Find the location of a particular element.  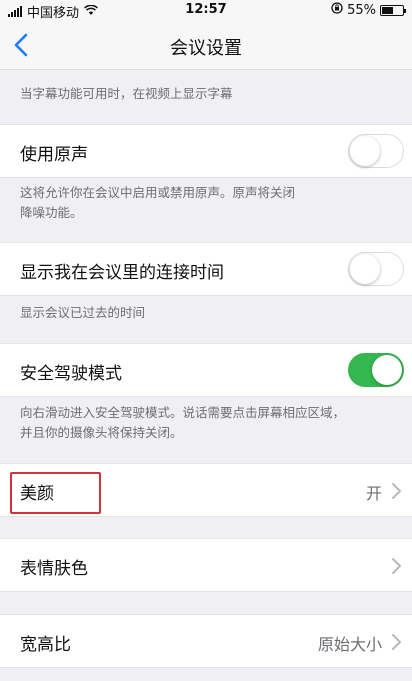

nav-bar: 会议设置 is located at coordinates (206, 45).